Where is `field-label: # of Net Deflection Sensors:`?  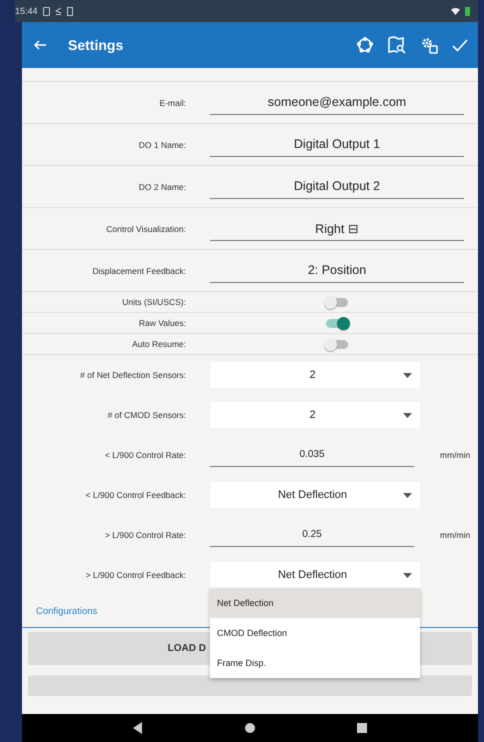 field-label: # of Net Deflection Sensors: is located at coordinates (132, 375).